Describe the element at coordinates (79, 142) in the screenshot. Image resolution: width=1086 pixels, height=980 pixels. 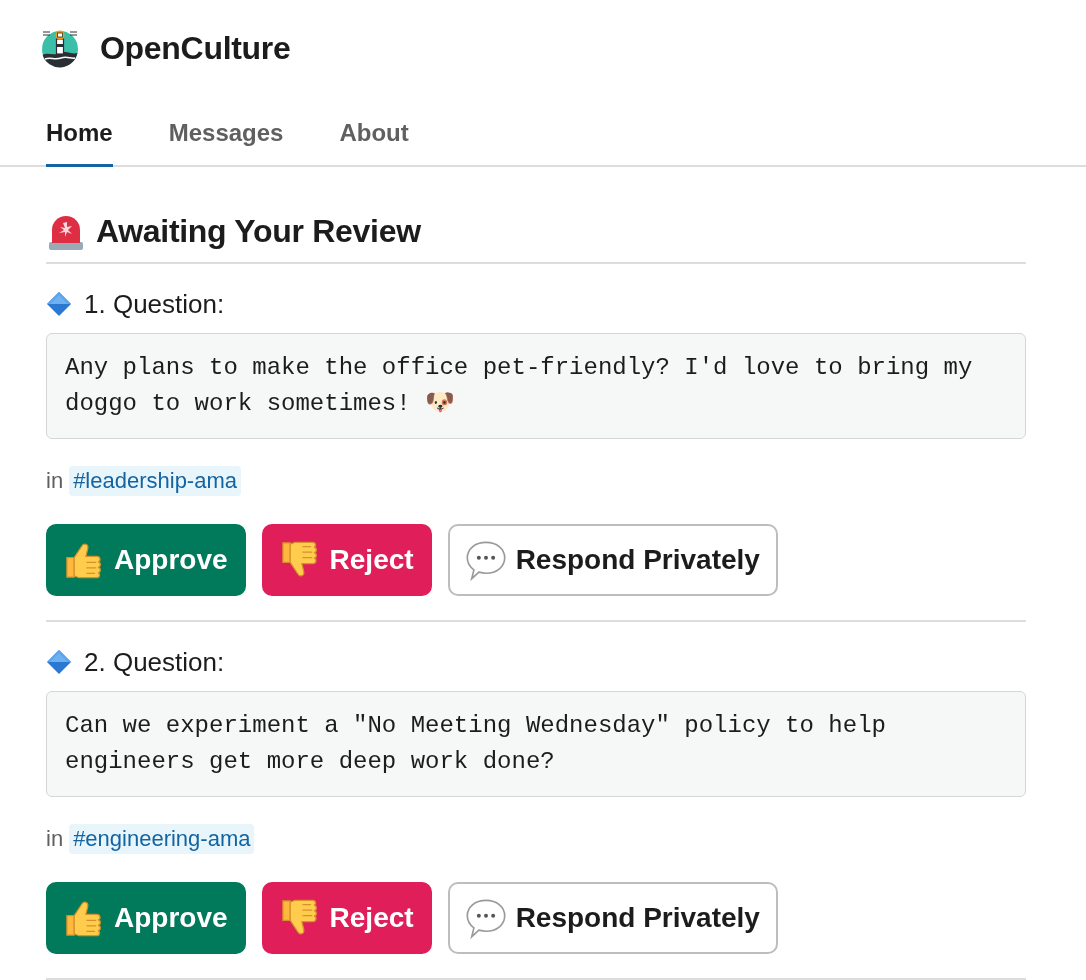
I see `nav-tab: Home` at that location.